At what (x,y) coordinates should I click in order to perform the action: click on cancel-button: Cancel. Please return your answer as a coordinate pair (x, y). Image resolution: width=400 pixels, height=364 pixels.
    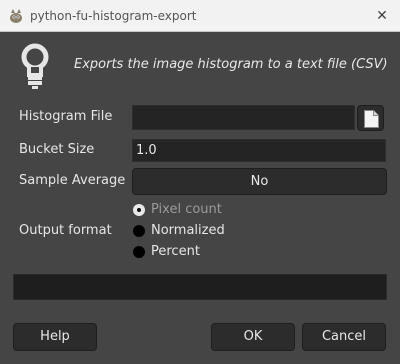
    Looking at the image, I should click on (344, 337).